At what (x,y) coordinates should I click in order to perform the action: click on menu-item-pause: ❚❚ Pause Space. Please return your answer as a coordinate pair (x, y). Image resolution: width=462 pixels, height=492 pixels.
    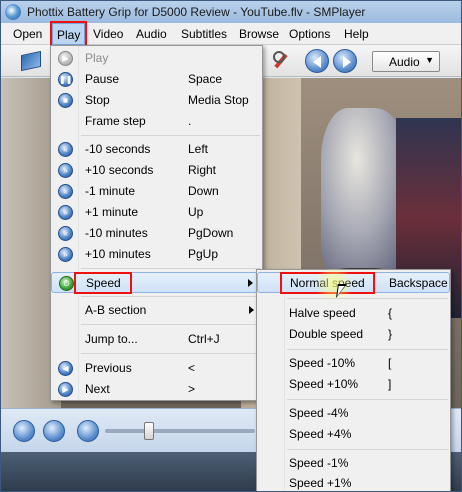
    Looking at the image, I should click on (156, 79).